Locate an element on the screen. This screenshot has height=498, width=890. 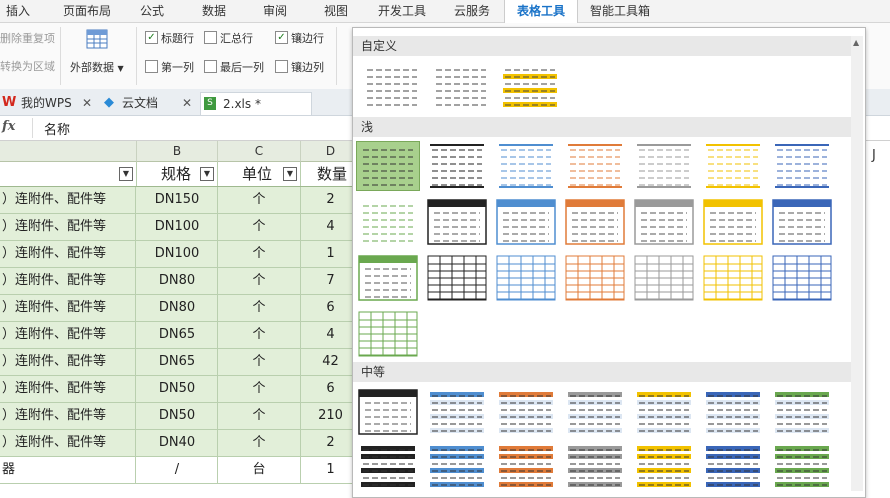
column-header-a is located at coordinates (68, 151).